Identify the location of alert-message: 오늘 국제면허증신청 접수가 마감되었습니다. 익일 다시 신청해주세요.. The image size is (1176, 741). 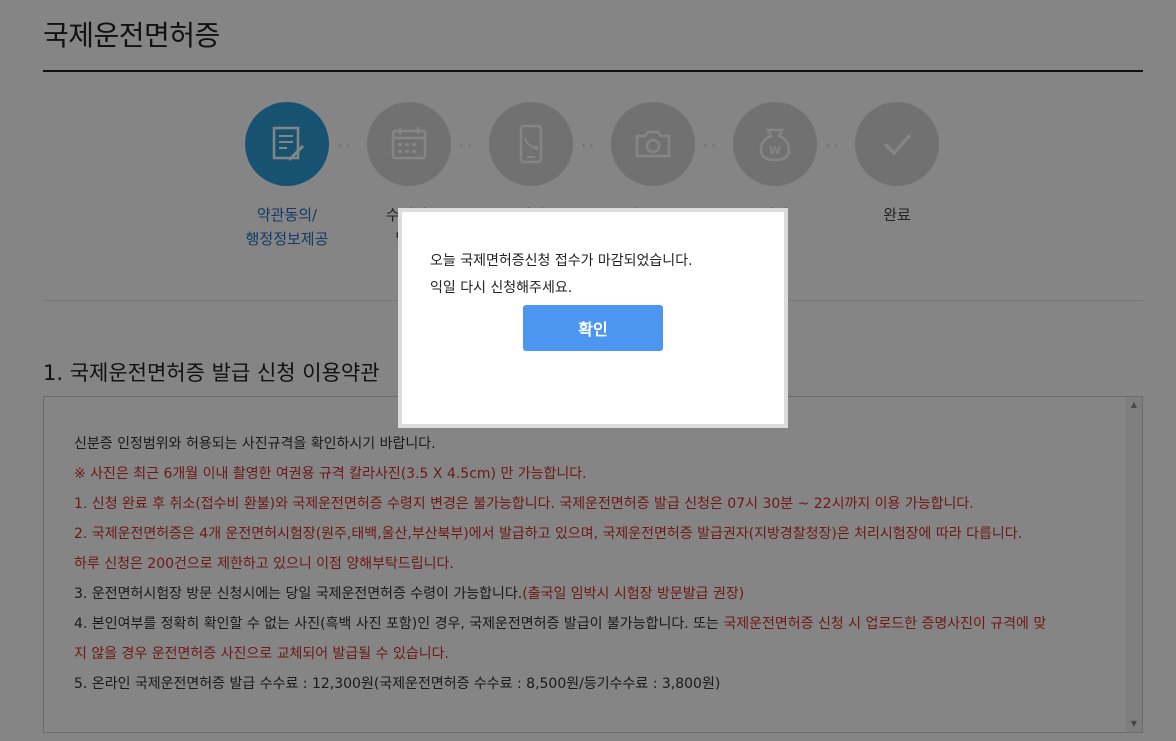
(561, 274).